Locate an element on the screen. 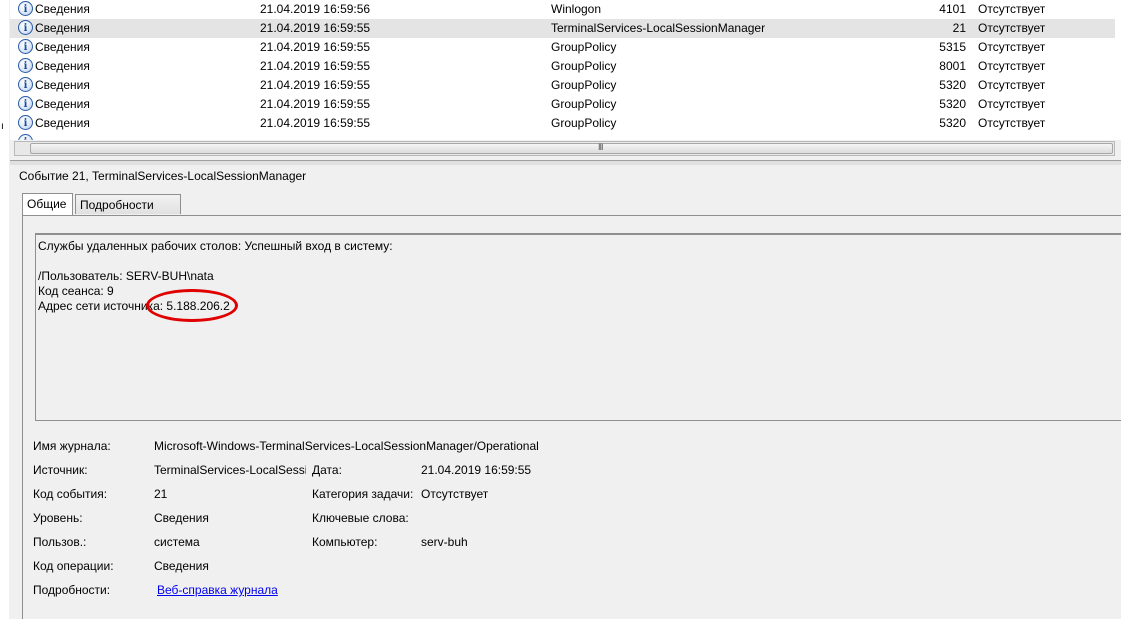 This screenshot has width=1121, height=619. level-label: Уровень: is located at coordinates (58, 518).